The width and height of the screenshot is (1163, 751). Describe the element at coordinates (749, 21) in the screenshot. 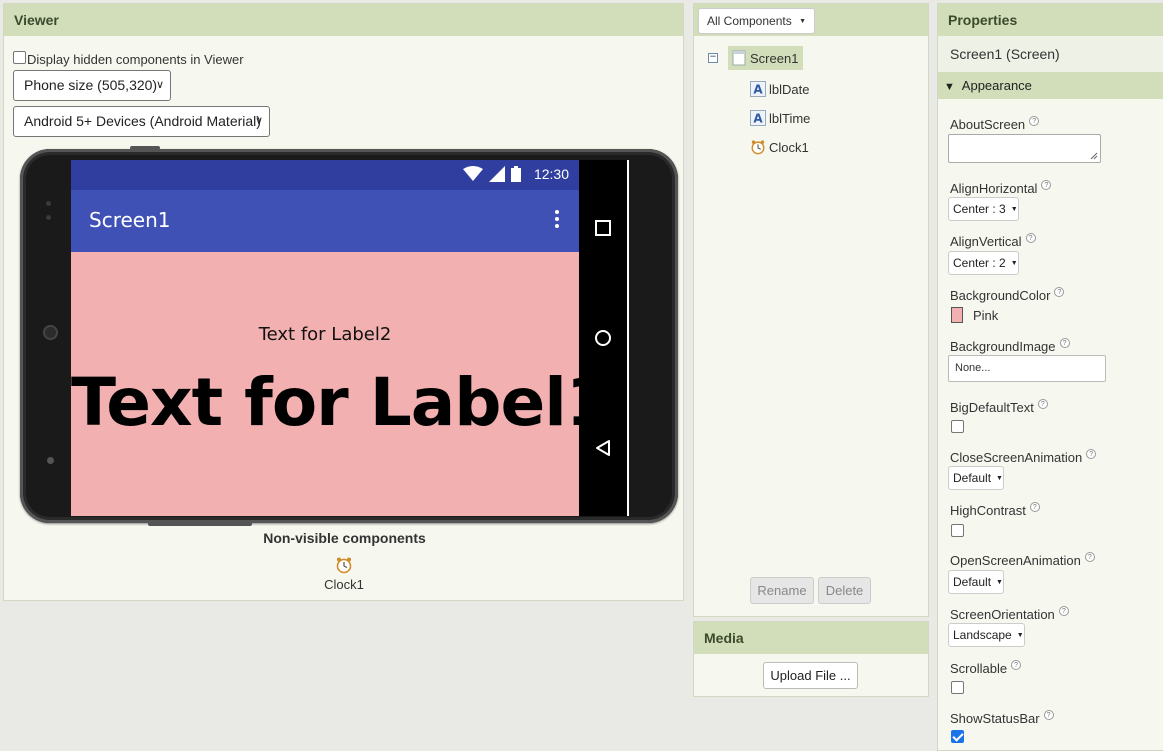

I see `all-components-label: All Components` at that location.